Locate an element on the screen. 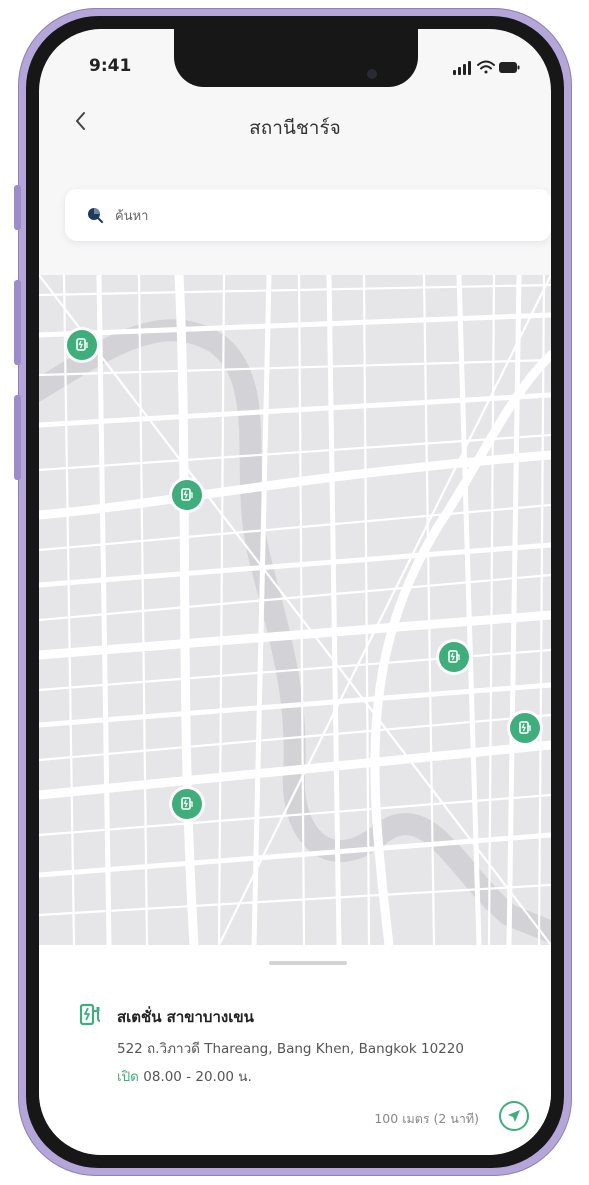  status-time: 9:41 is located at coordinates (110, 66).